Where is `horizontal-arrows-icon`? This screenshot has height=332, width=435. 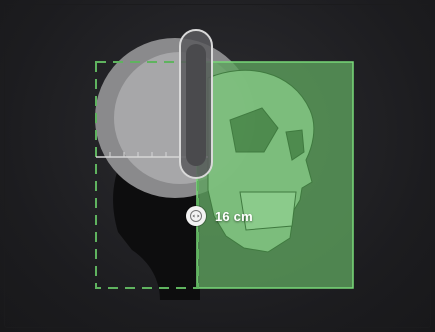
horizontal-arrows-icon is located at coordinates (196, 216).